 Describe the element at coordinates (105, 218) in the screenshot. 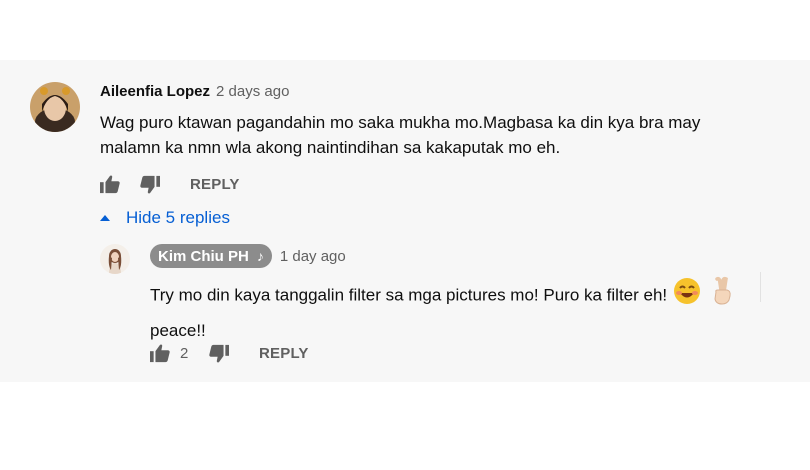

I see `caret-up-icon` at that location.